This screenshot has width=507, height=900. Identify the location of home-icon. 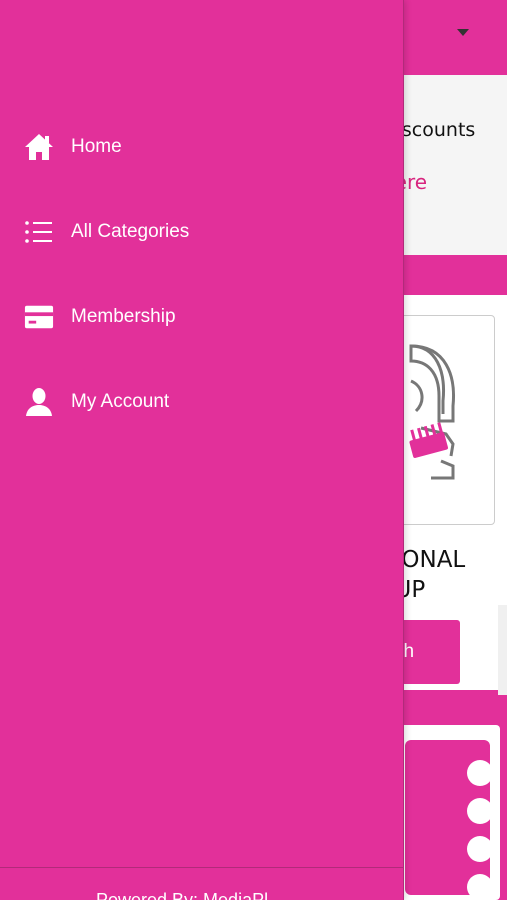
(39, 147).